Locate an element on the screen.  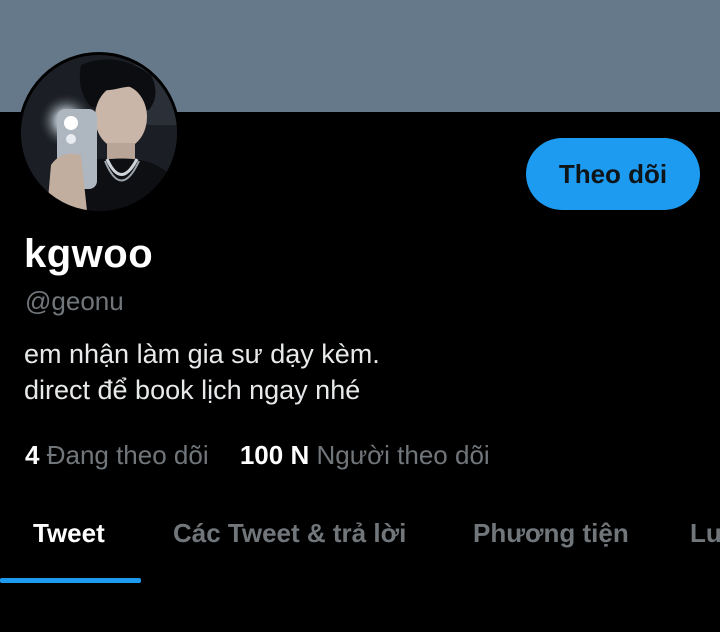
avatar-photo is located at coordinates (99, 133).